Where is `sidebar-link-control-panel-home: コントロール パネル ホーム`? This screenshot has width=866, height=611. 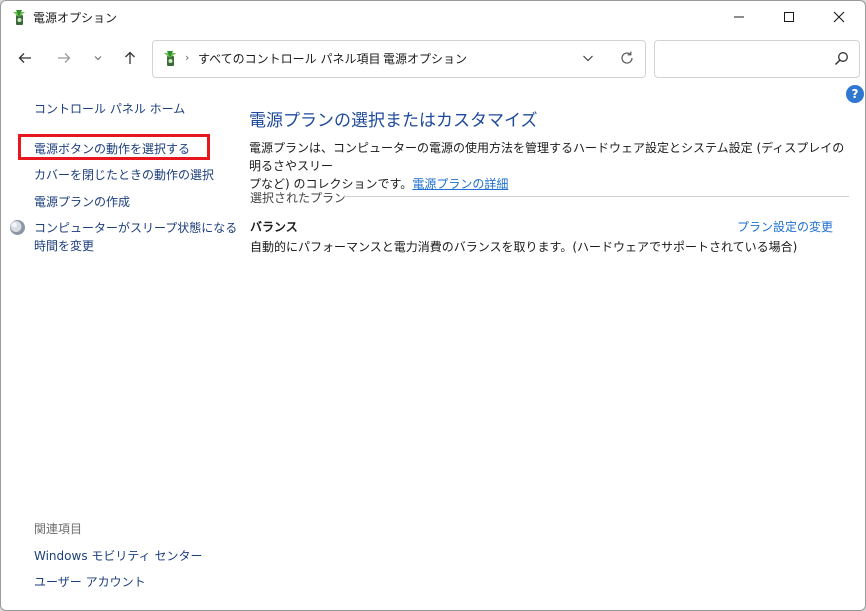 sidebar-link-control-panel-home: コントロール パネル ホーム is located at coordinates (109, 108).